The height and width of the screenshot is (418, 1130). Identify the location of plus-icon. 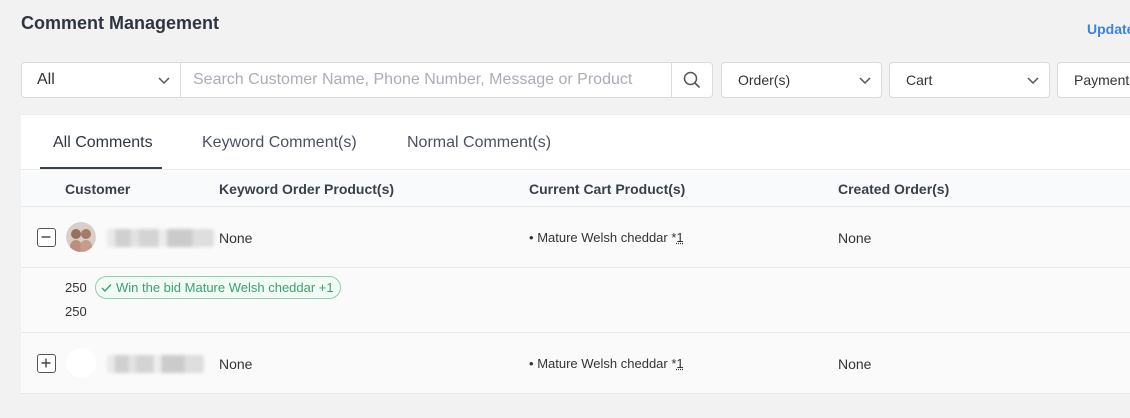
(46, 363).